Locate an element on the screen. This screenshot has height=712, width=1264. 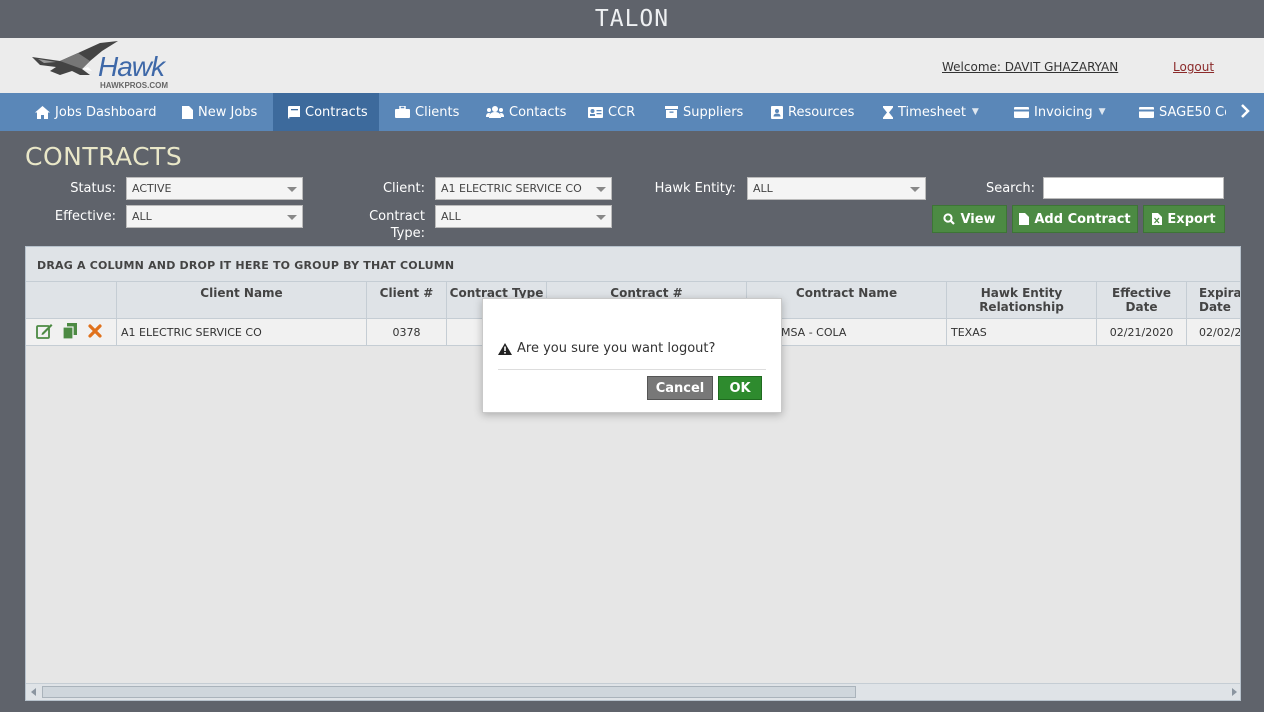
cell-hawk-entity-relationship: TEXAS is located at coordinates (1022, 332).